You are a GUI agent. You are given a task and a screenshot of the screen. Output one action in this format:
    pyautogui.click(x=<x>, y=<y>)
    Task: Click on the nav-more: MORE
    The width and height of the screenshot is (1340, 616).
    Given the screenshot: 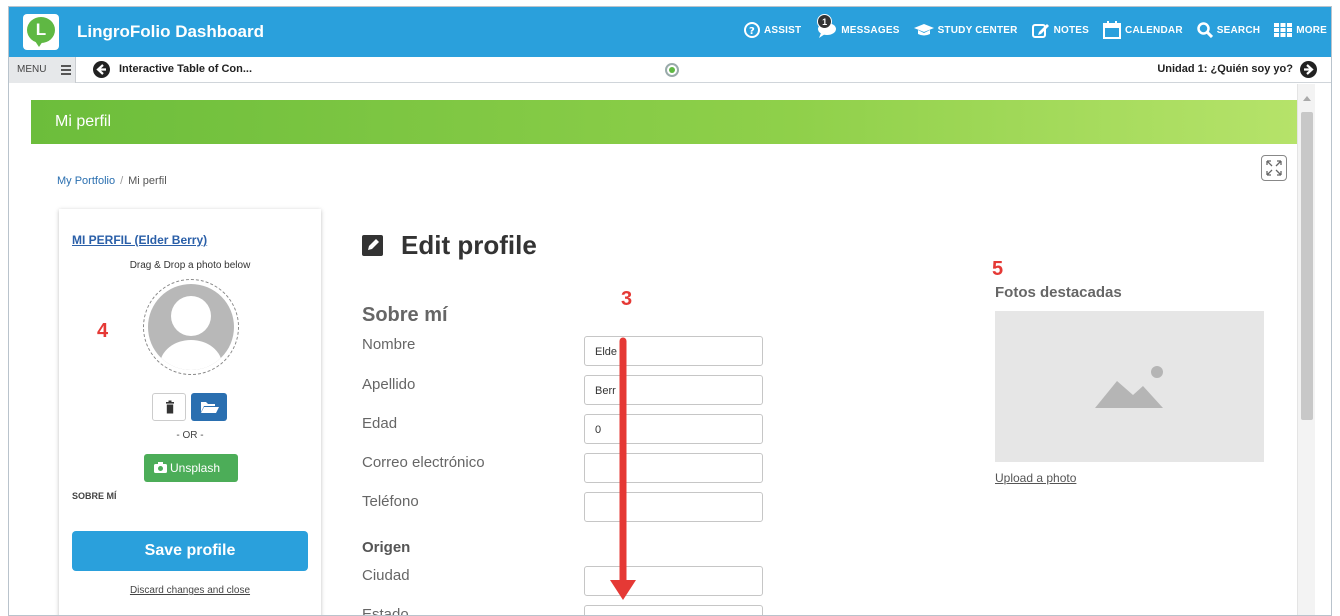 What is the action you would take?
    pyautogui.click(x=1300, y=30)
    